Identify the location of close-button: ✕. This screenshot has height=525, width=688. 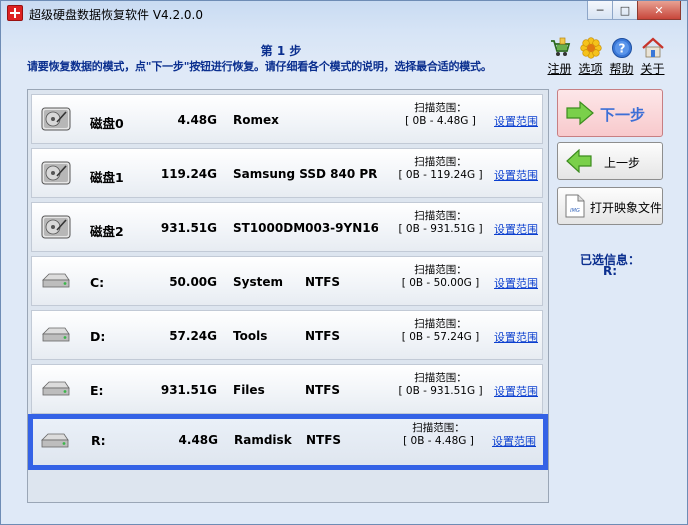
(659, 10).